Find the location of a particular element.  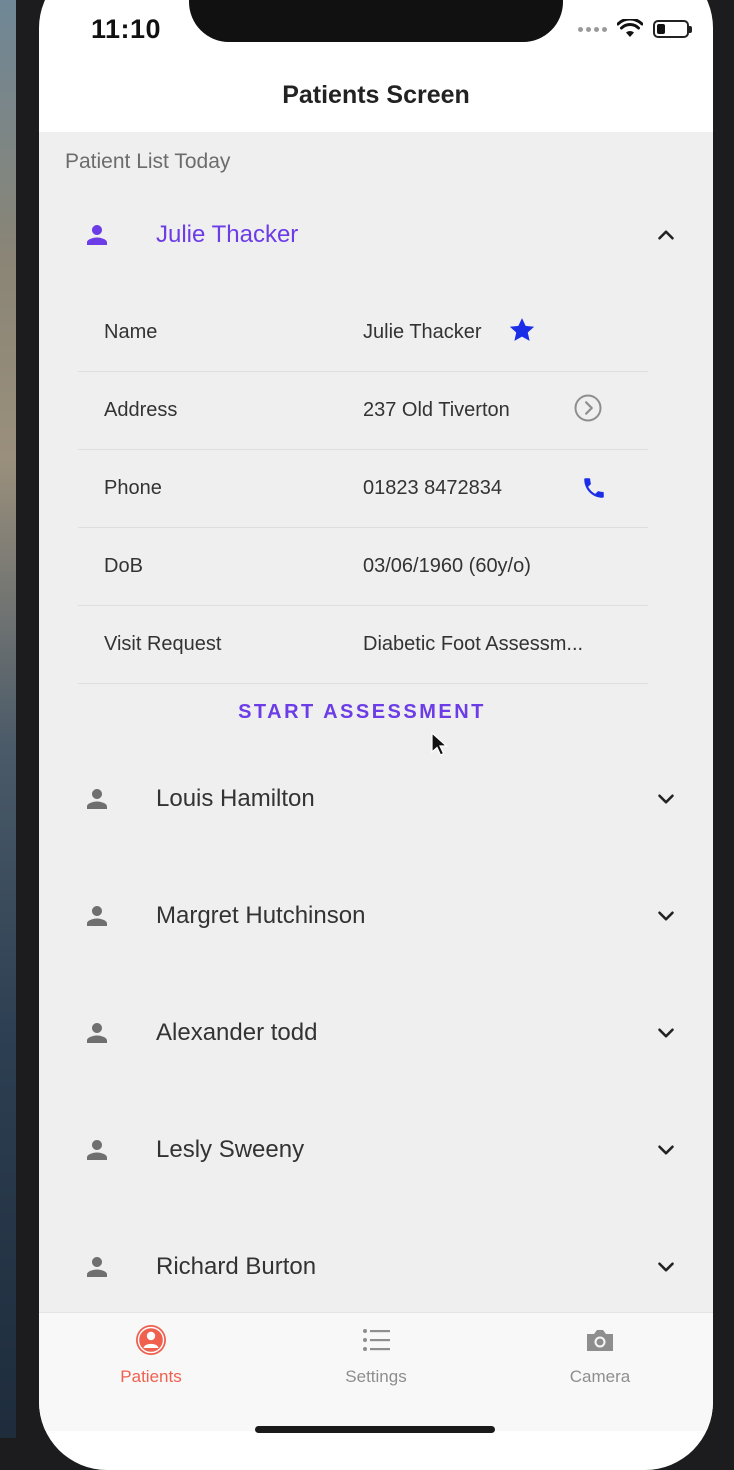

phone-icon is located at coordinates (594, 488).